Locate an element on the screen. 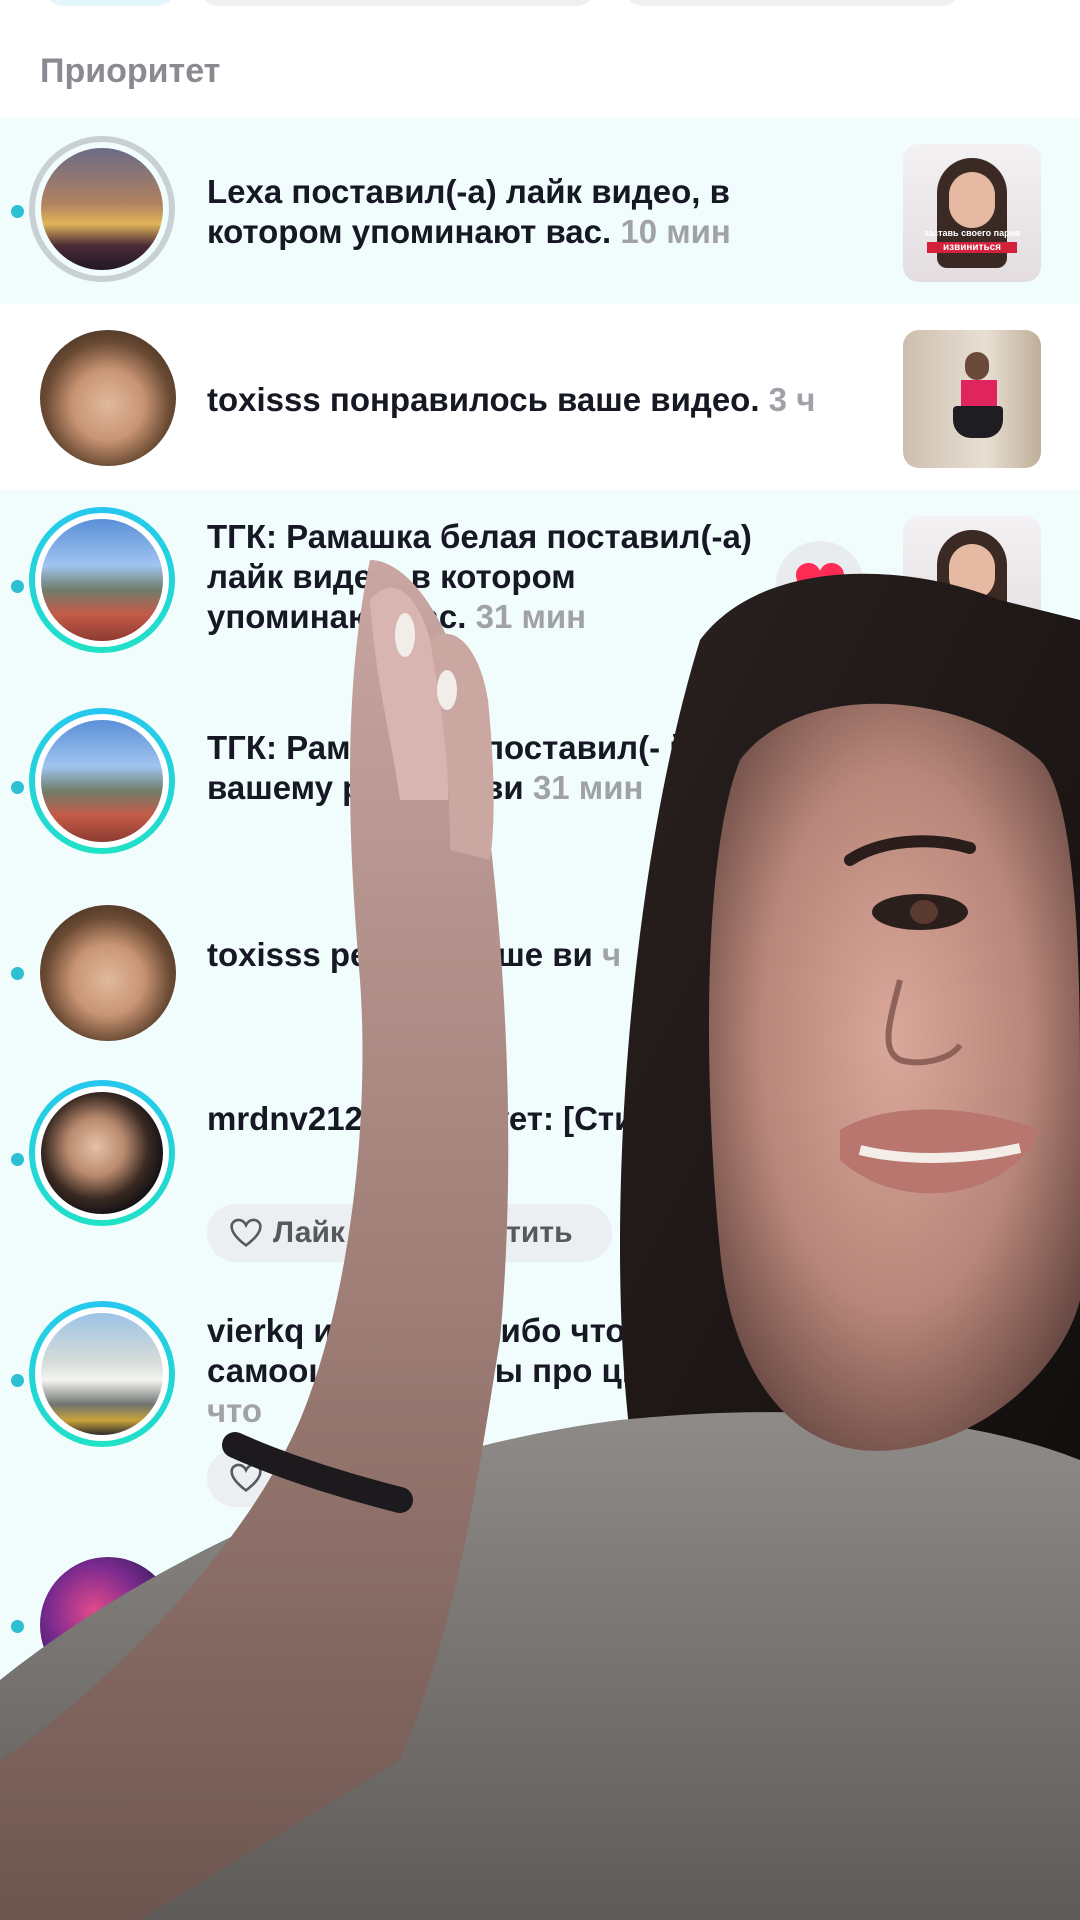  like-button is located at coordinates (820, 585).